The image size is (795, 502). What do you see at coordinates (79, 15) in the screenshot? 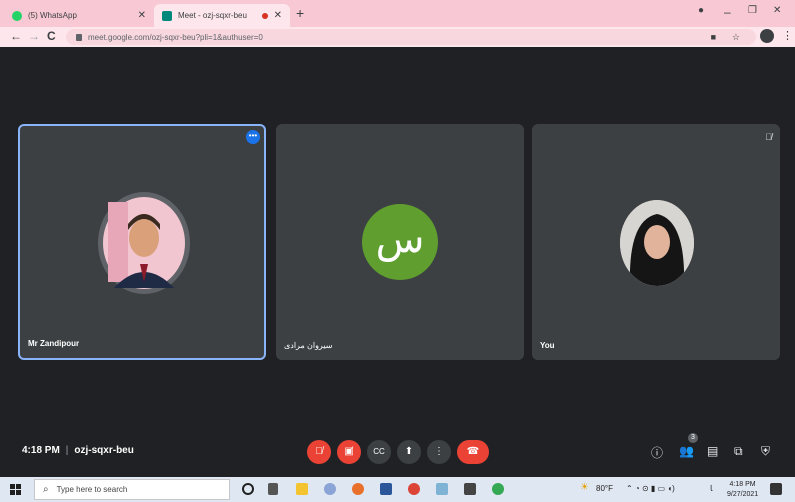
I see `tab-whatsapp: (5) WhatsApp ✕` at bounding box center [79, 15].